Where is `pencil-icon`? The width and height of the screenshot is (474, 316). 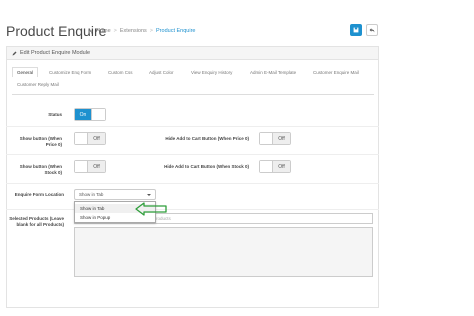
pencil-icon is located at coordinates (14, 53).